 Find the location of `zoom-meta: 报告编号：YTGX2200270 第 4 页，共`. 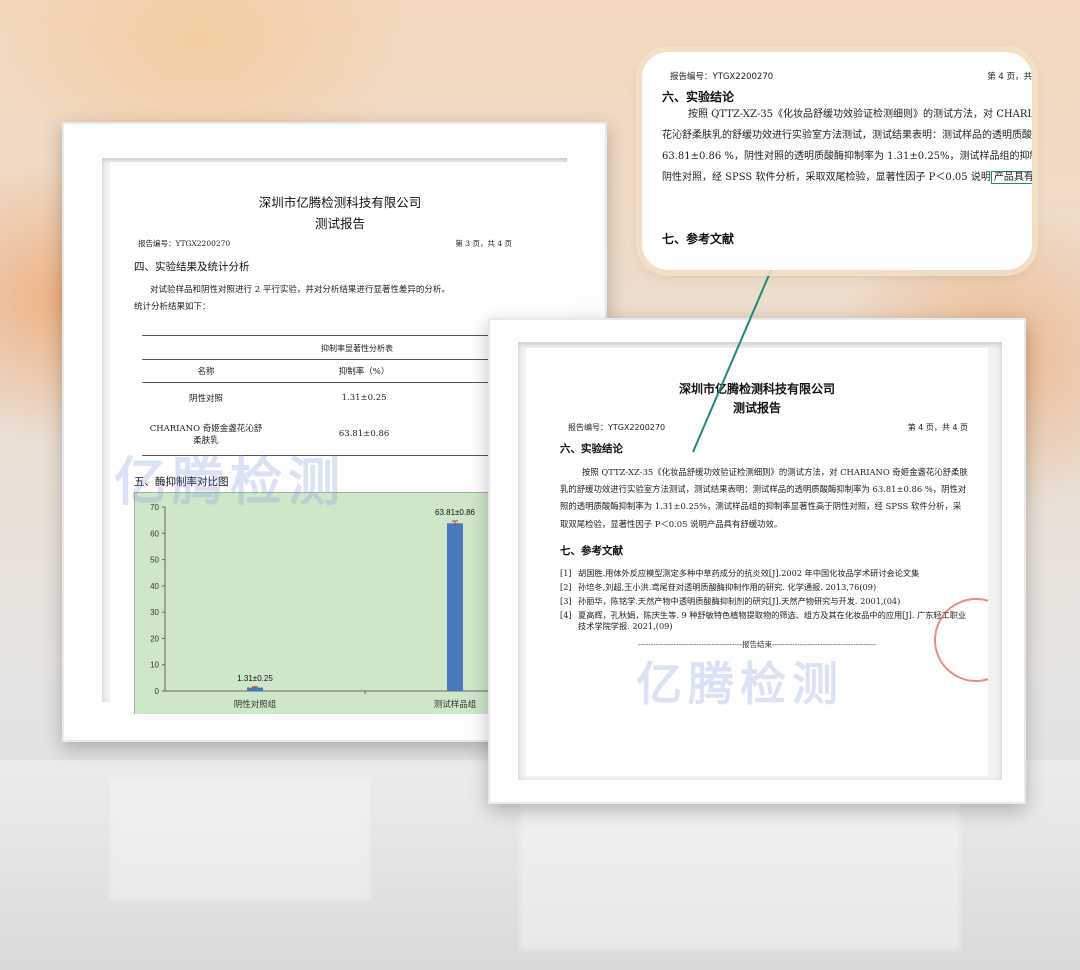

zoom-meta: 报告编号：YTGX2200270 第 4 页，共 is located at coordinates (851, 76).